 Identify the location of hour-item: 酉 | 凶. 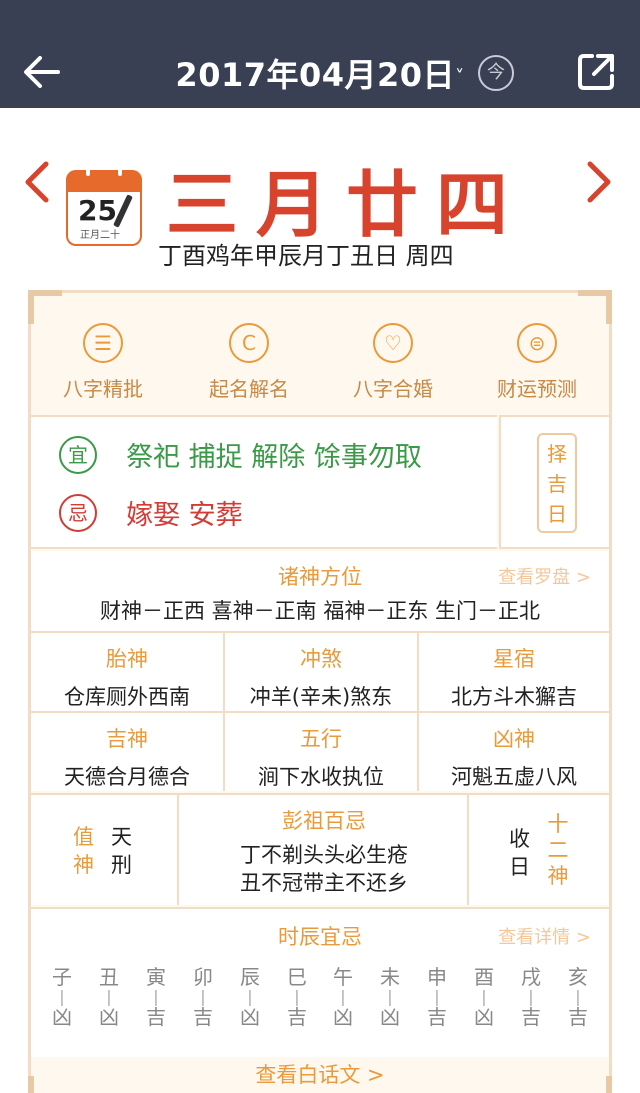
(484, 997).